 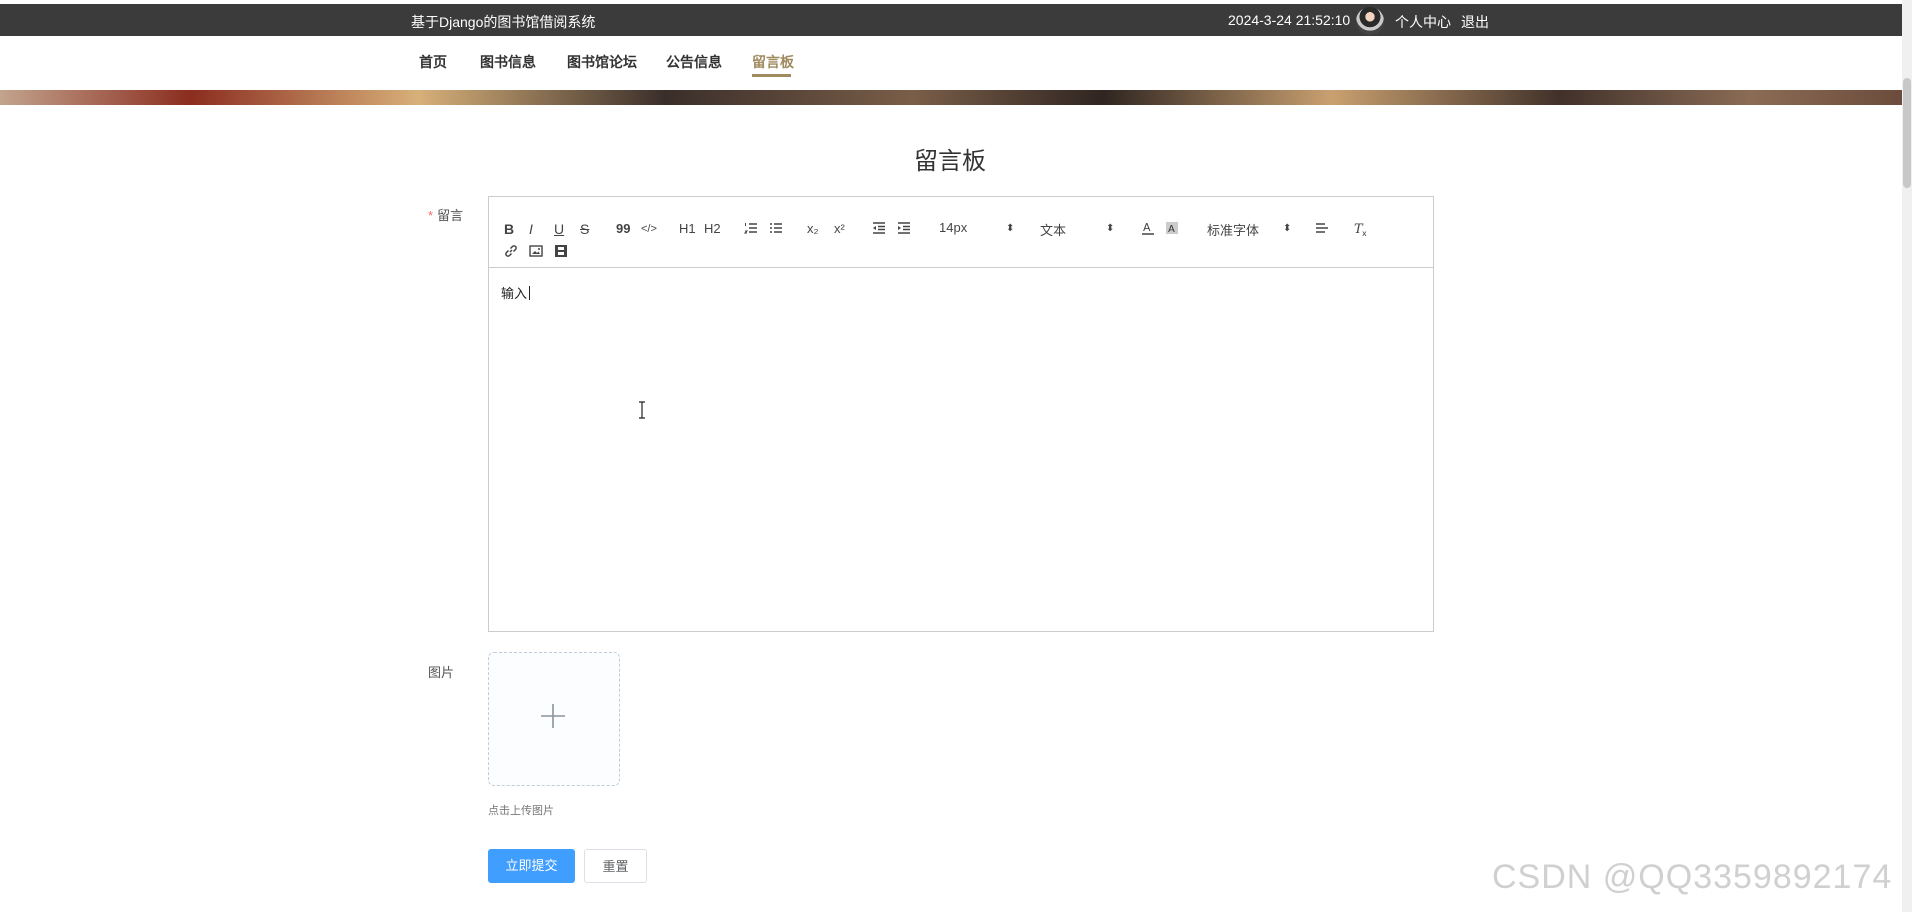 I want to click on bullet-list-icon, so click(x=776, y=228).